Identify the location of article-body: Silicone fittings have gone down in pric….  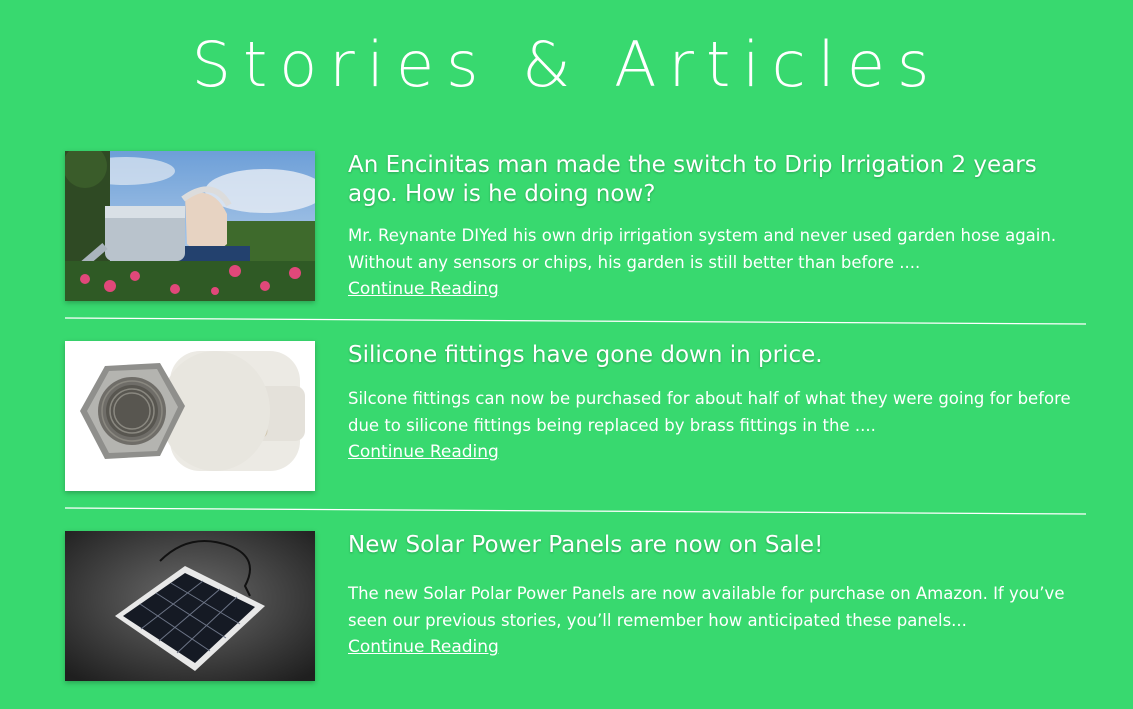
(719, 403).